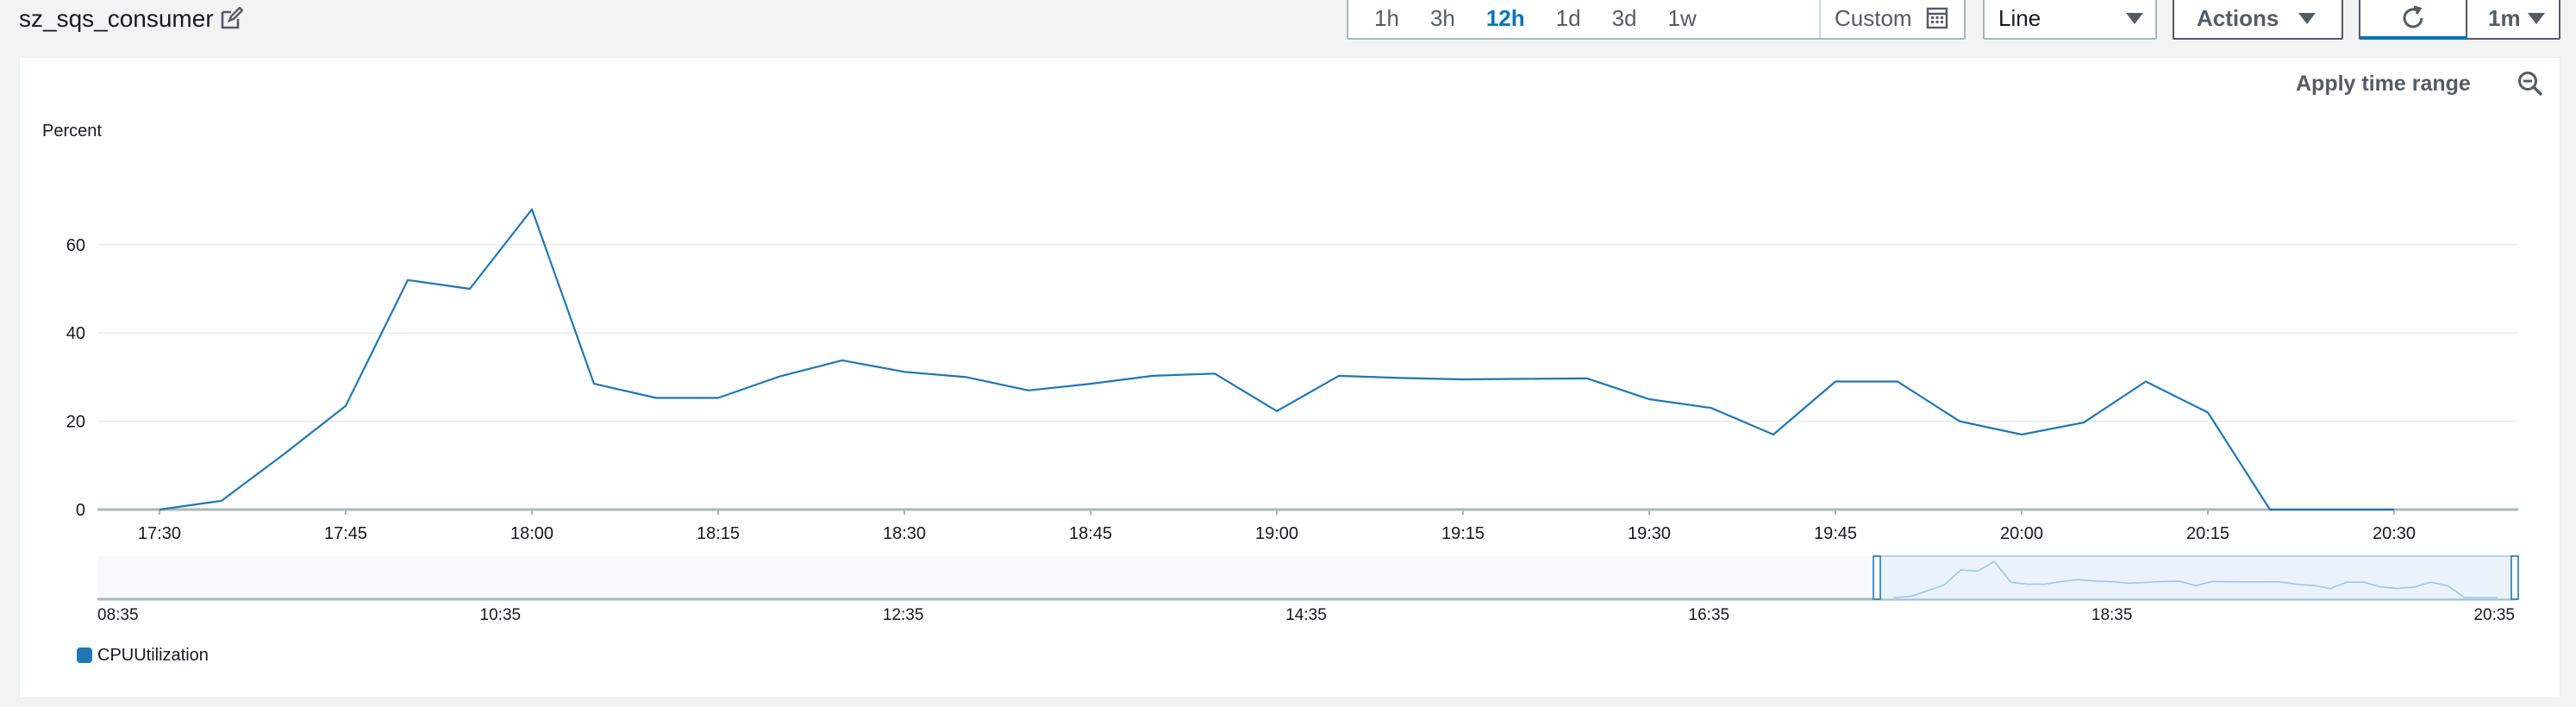 This screenshot has height=707, width=2576. I want to click on edit-title-icon, so click(231, 19).